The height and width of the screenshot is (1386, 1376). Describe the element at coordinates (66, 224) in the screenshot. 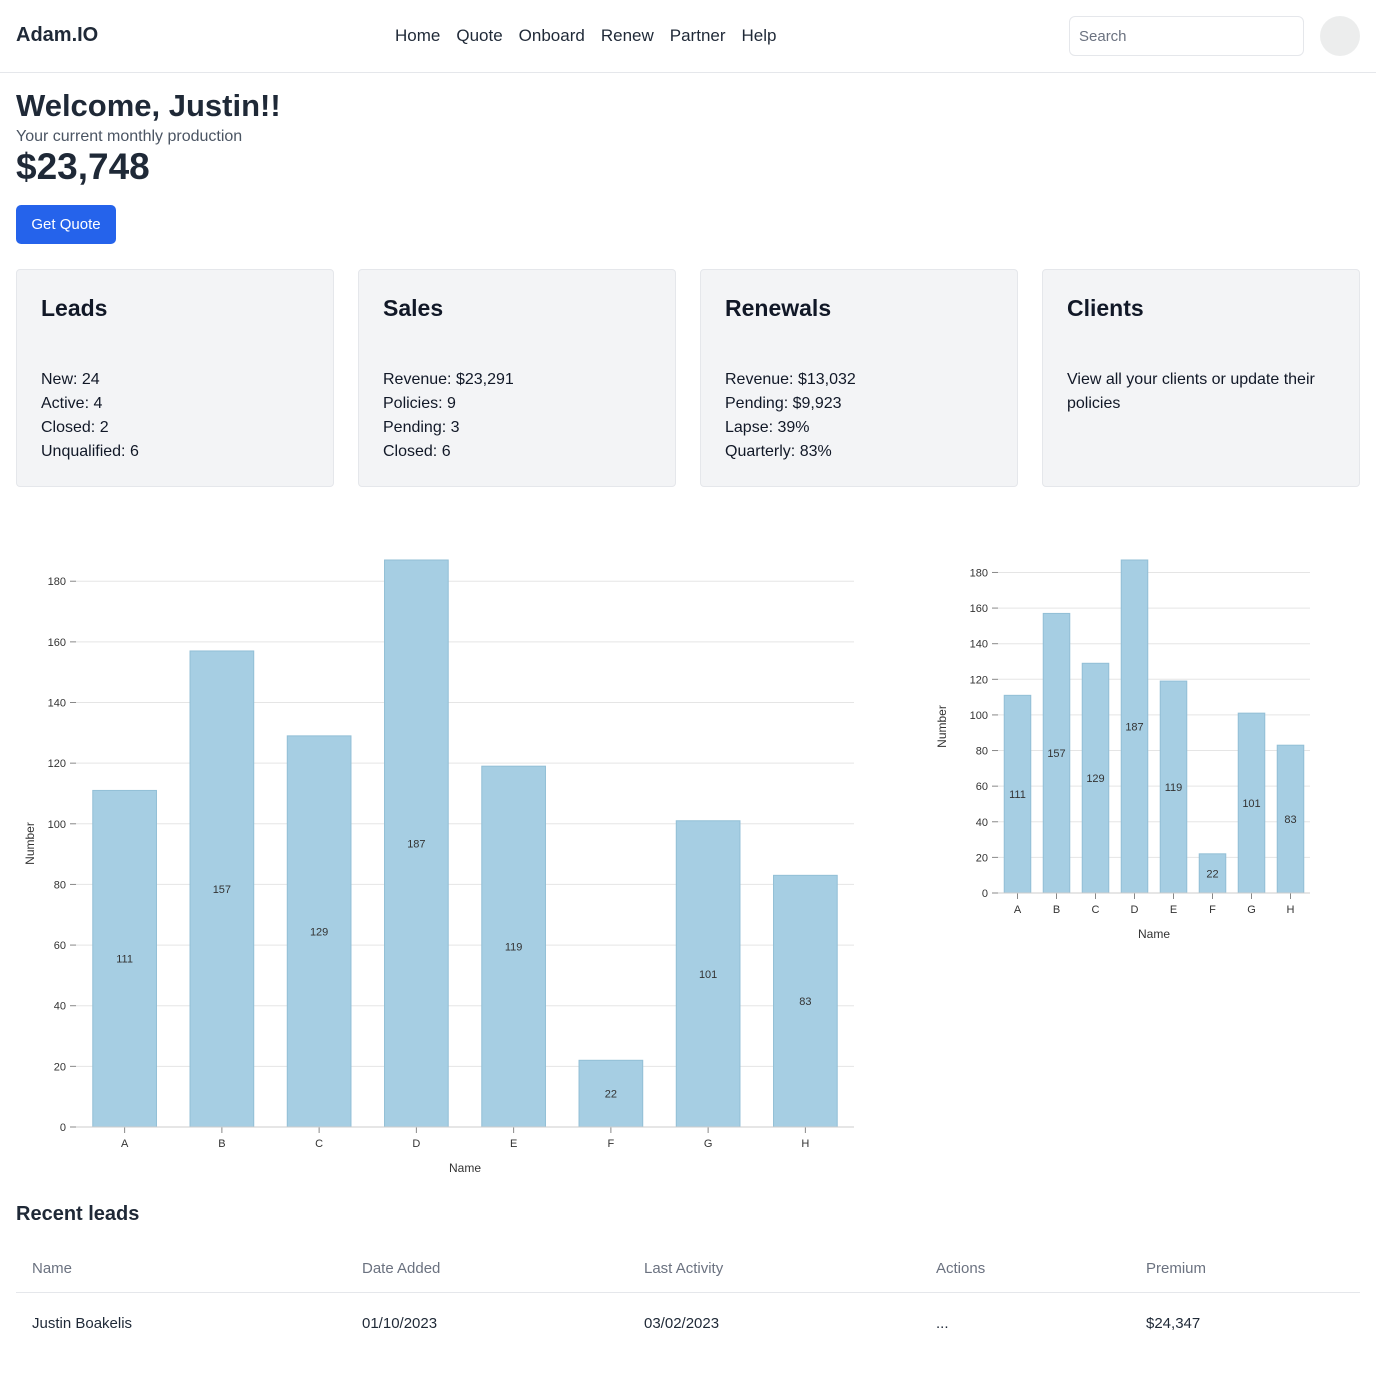

I see `get-quote-button: Get Quote` at that location.